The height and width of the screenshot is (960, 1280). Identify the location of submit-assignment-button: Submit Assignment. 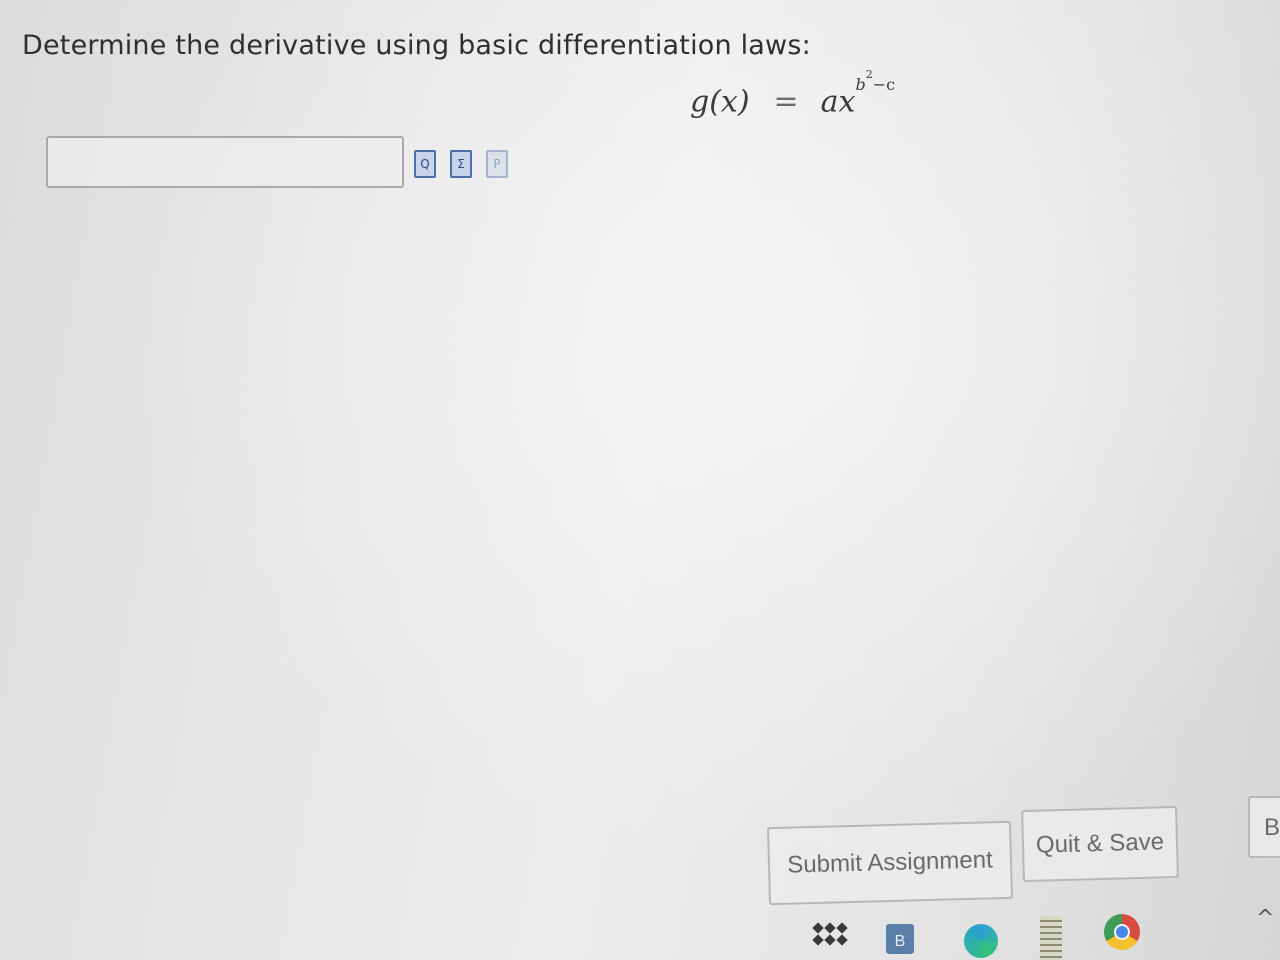
(890, 863).